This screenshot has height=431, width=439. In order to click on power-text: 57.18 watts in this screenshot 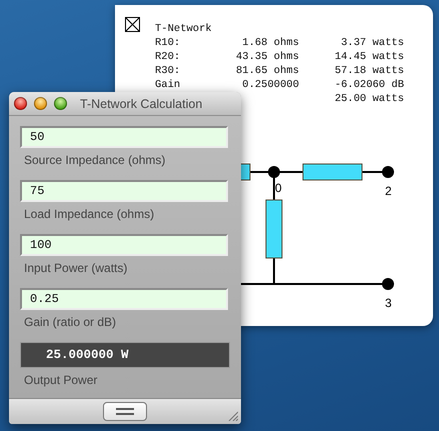, I will do `click(369, 71)`.